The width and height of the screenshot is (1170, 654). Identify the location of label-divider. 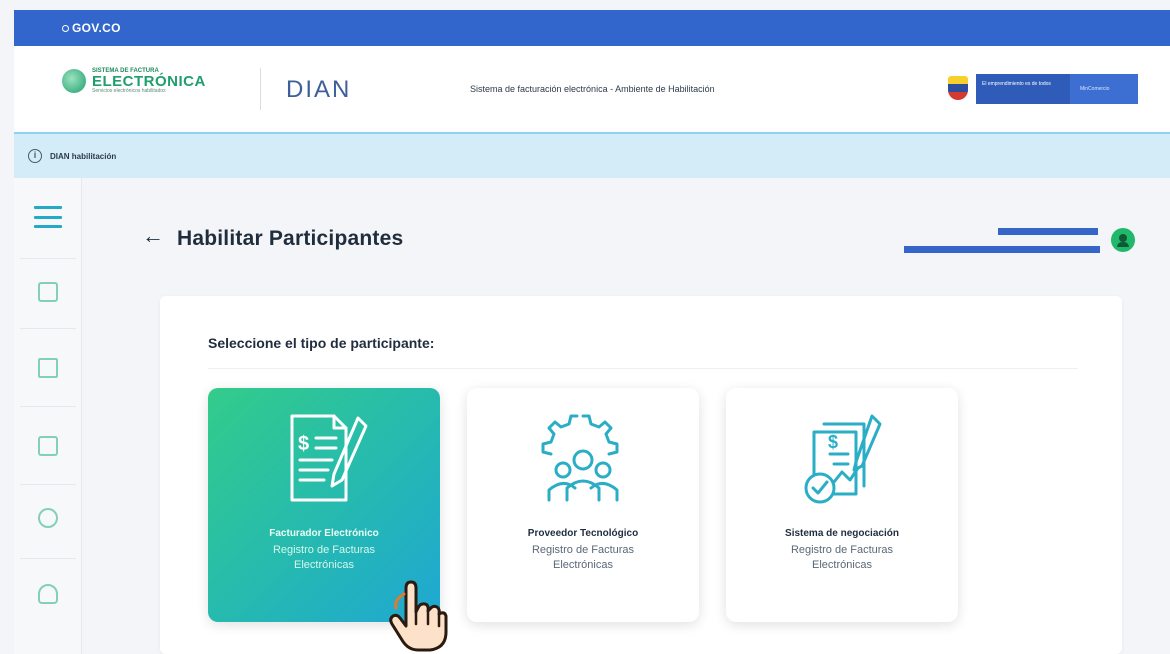
(643, 368).